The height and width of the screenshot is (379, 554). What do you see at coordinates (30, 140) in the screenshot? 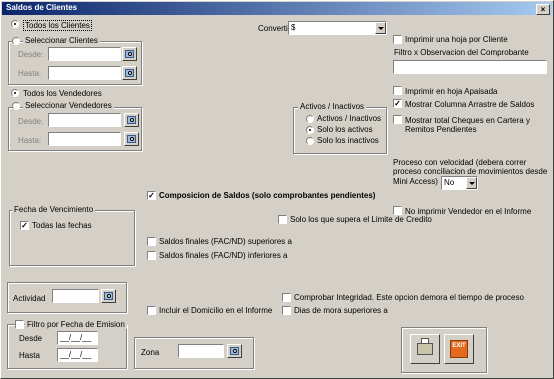
I see `label-vendedores-hasta: Hasta:` at bounding box center [30, 140].